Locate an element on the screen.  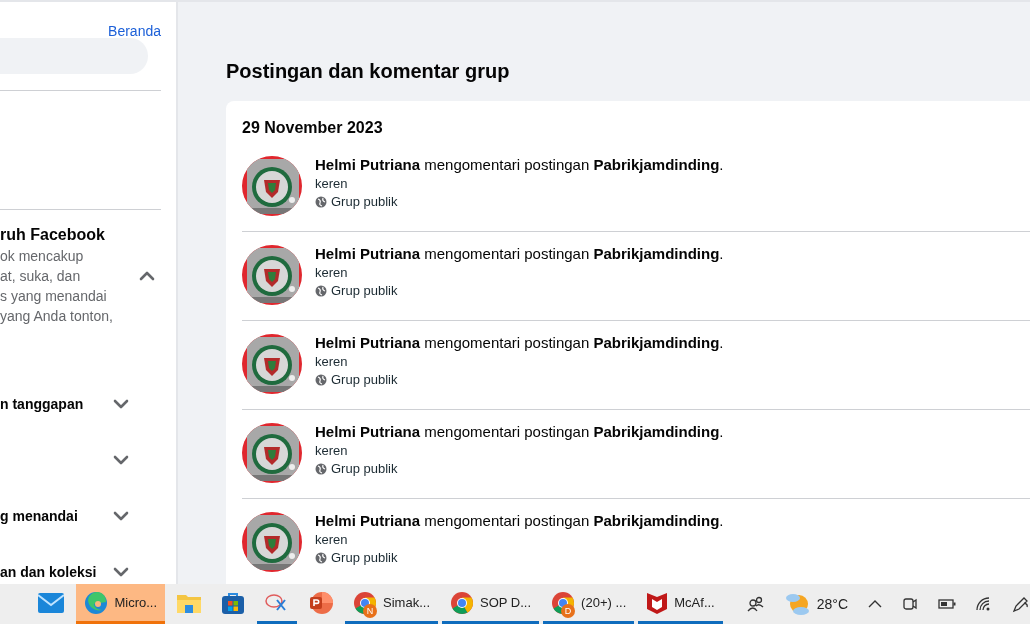
weather-icon is located at coordinates (797, 604).